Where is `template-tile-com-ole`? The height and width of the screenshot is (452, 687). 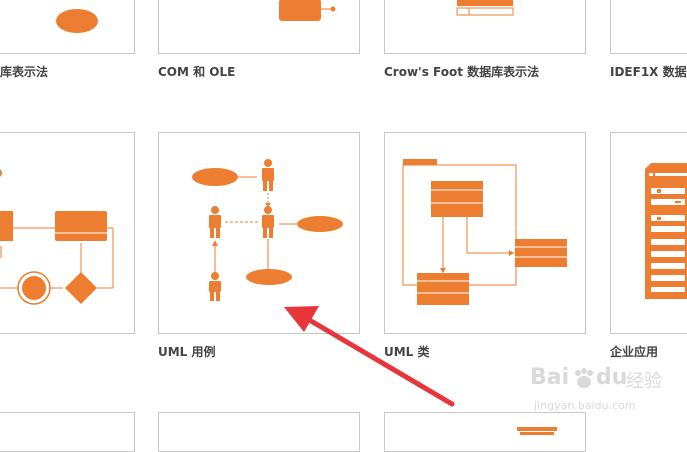 template-tile-com-ole is located at coordinates (259, 27).